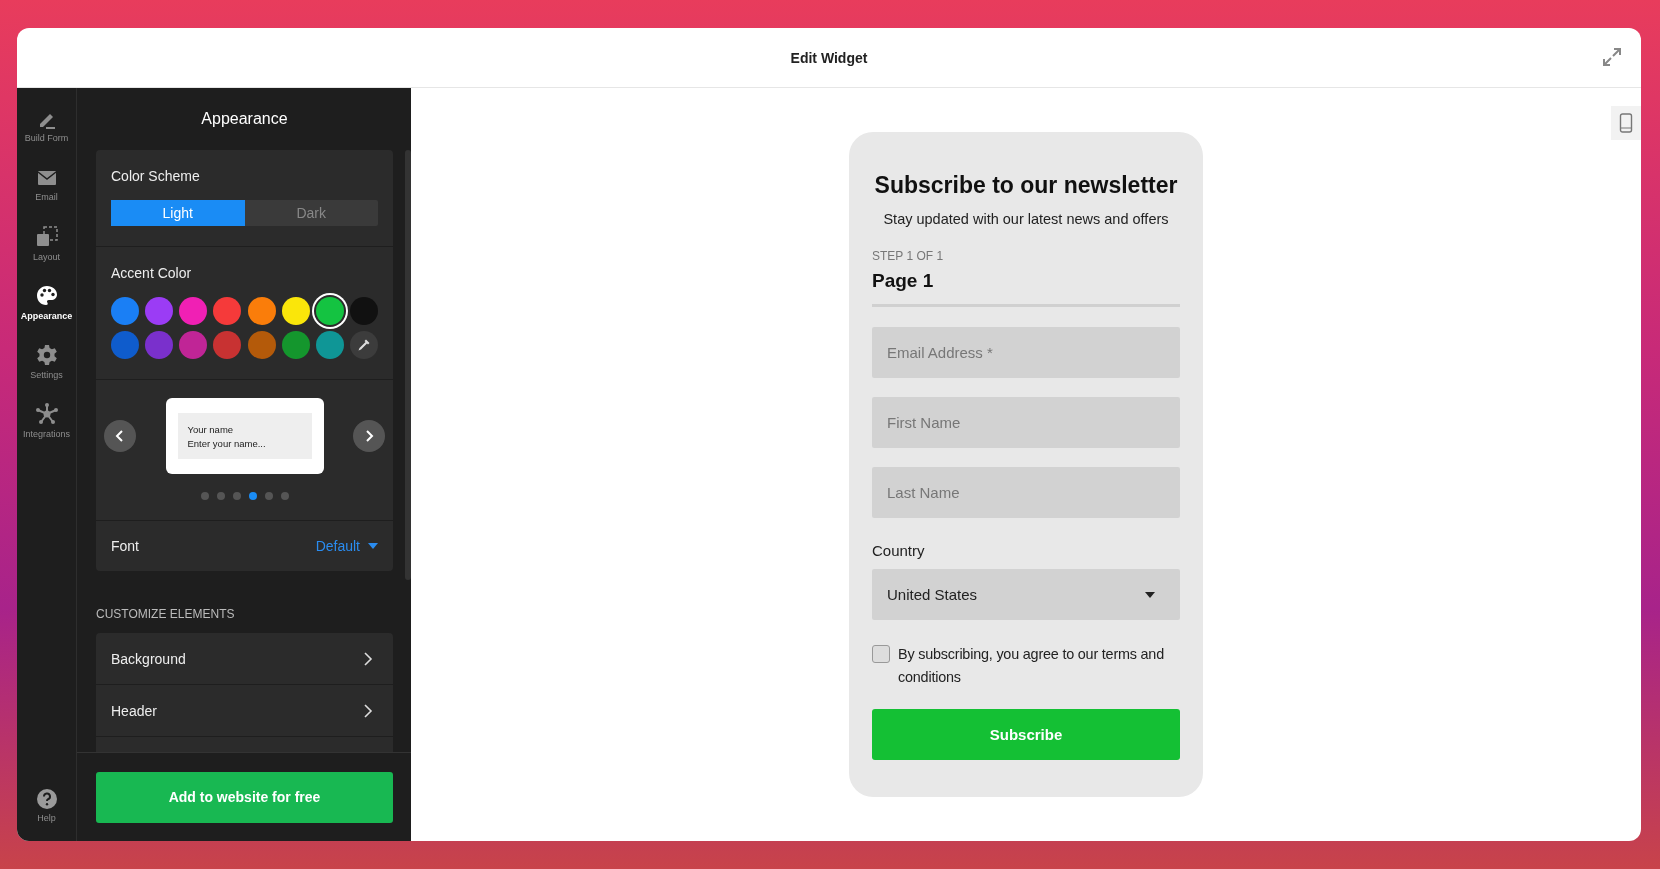 The image size is (1660, 869). Describe the element at coordinates (244, 119) in the screenshot. I see `panel-title: Appearance` at that location.